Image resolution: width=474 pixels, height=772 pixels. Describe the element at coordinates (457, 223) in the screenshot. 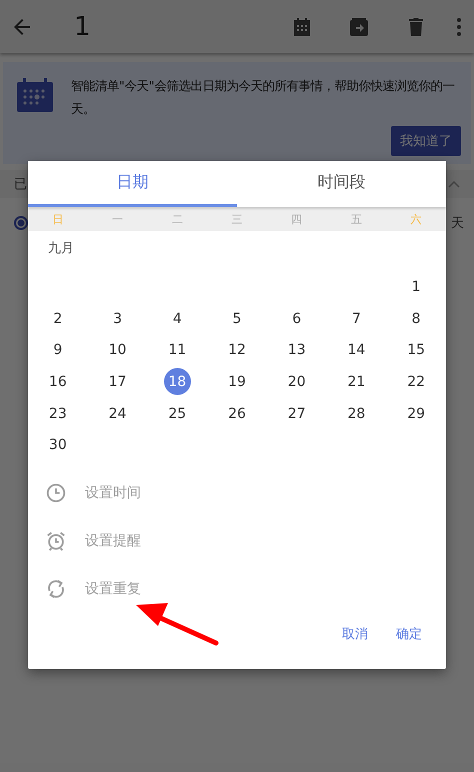

I see `task-date: 天` at that location.